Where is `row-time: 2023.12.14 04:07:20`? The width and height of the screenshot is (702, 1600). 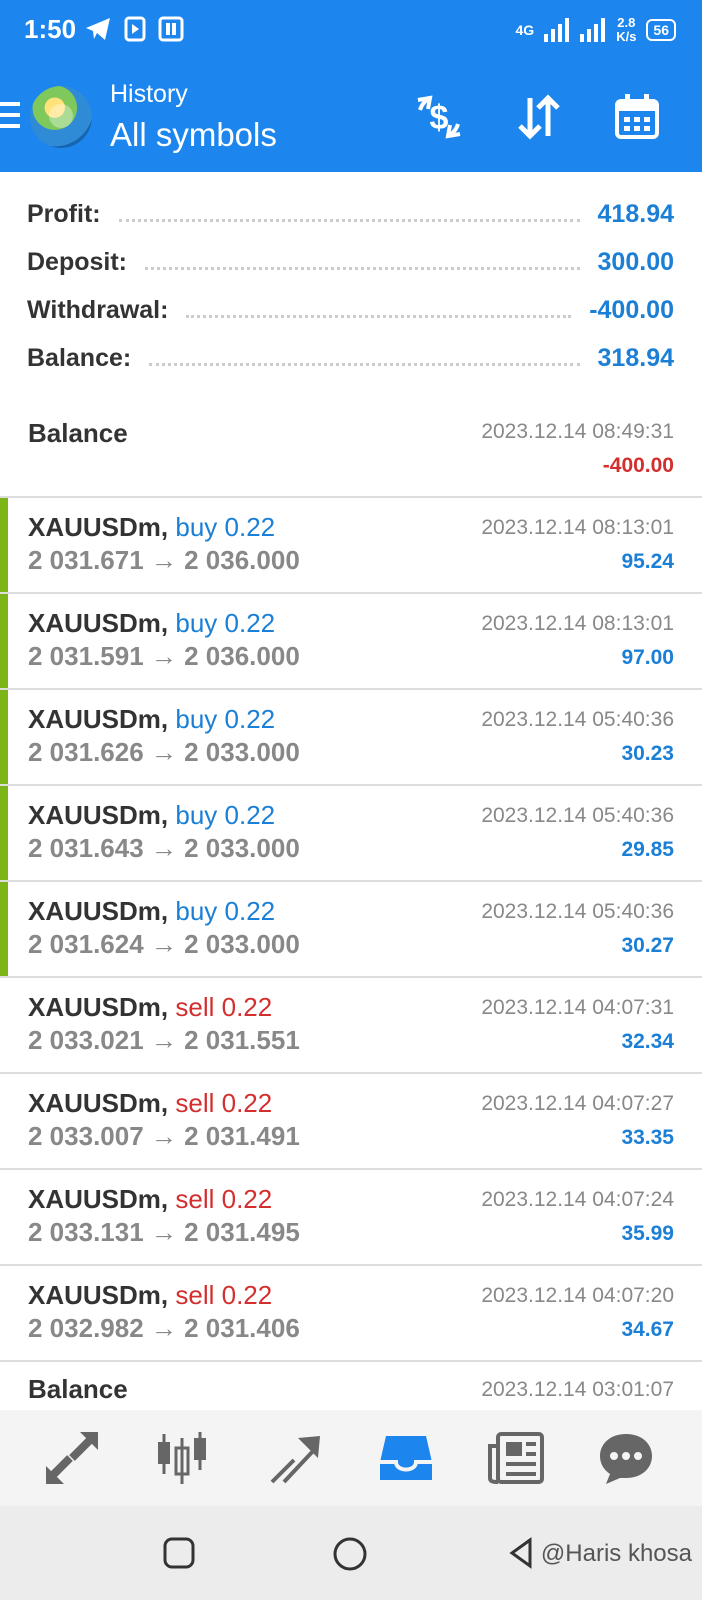 row-time: 2023.12.14 04:07:20 is located at coordinates (577, 1295).